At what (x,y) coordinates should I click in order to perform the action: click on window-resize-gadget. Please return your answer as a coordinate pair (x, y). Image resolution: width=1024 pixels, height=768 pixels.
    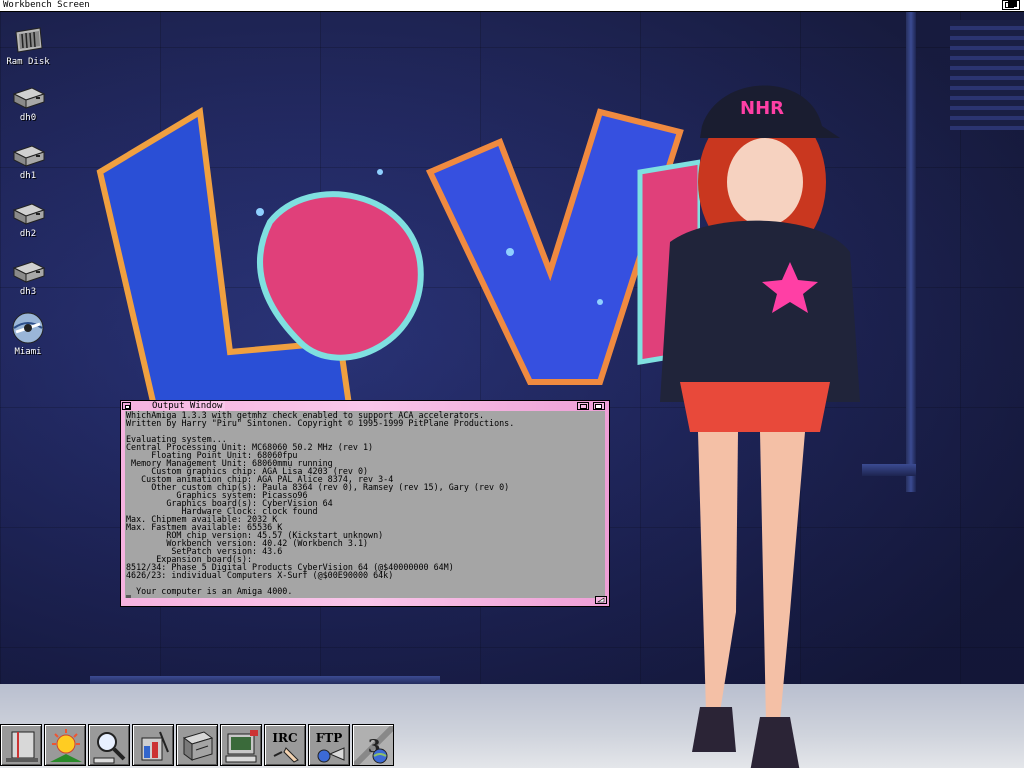
    Looking at the image, I should click on (601, 600).